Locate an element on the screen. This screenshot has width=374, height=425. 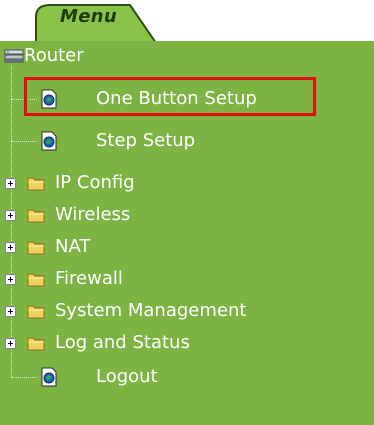
menu-item-step-setup: Step Setup is located at coordinates (140, 141).